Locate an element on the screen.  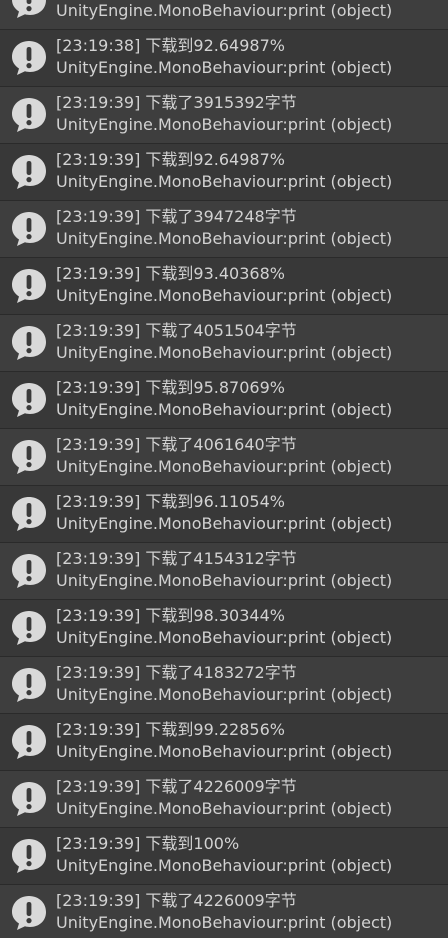
log-message: [23:19:39] 下载了3915392字节 is located at coordinates (176, 102).